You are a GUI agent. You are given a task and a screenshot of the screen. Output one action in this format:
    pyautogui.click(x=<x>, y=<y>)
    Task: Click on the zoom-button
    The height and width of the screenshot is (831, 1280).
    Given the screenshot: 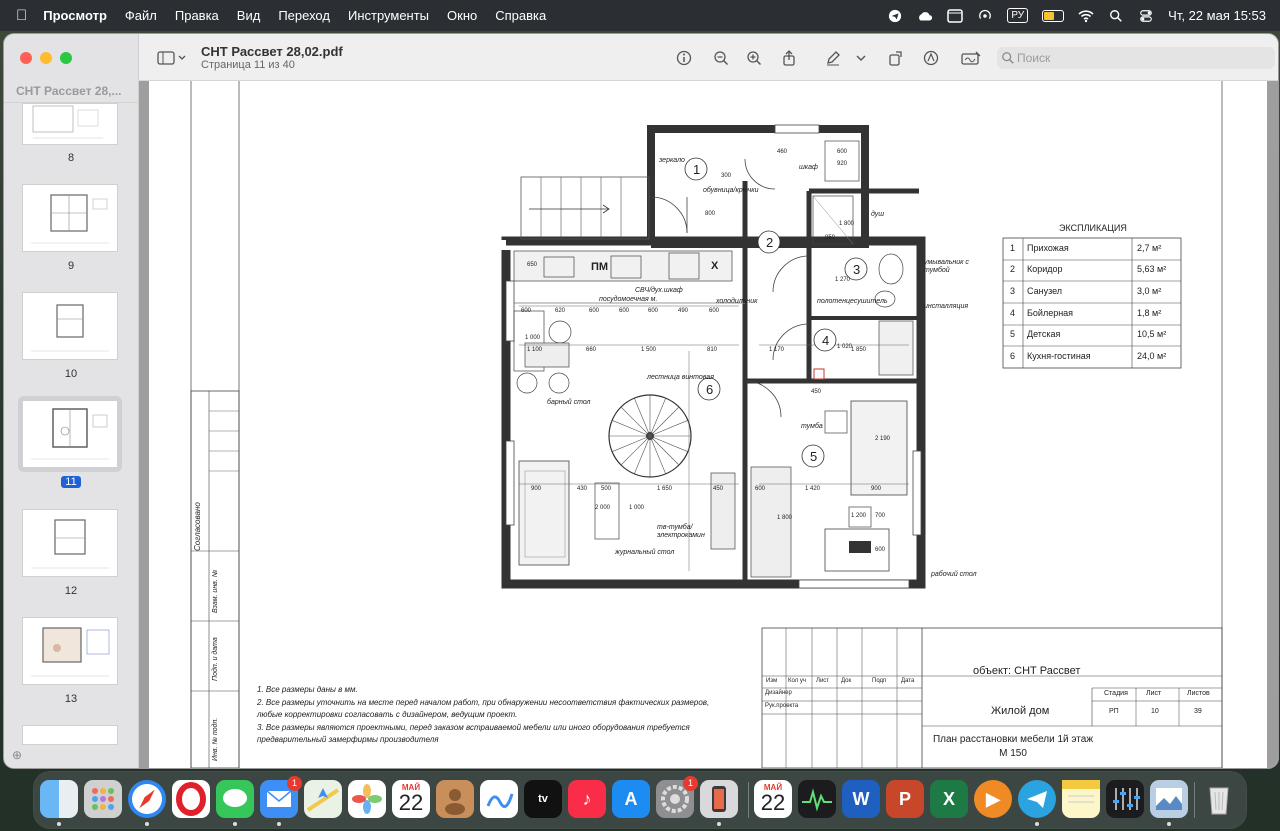 What is the action you would take?
    pyautogui.click(x=66, y=58)
    